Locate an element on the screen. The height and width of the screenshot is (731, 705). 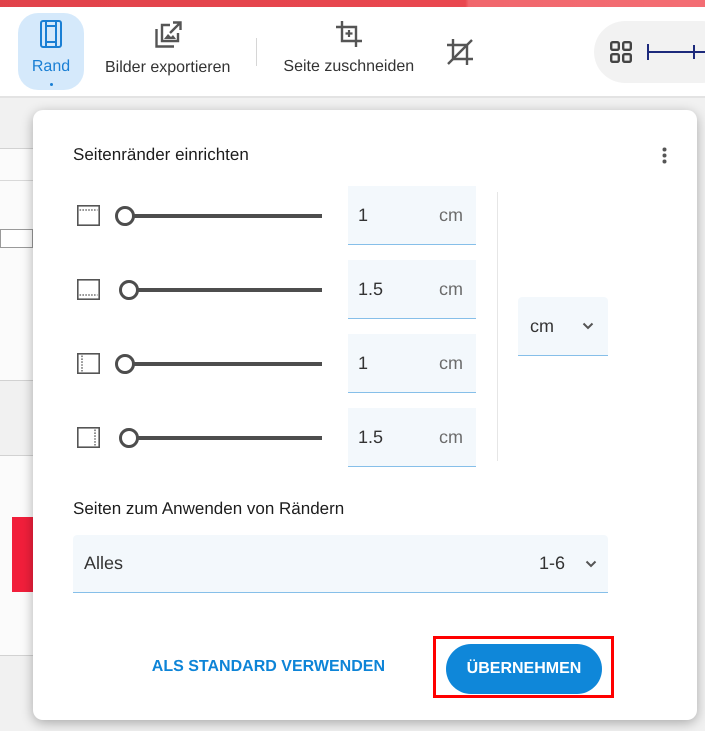
unit-select: cm is located at coordinates (563, 326).